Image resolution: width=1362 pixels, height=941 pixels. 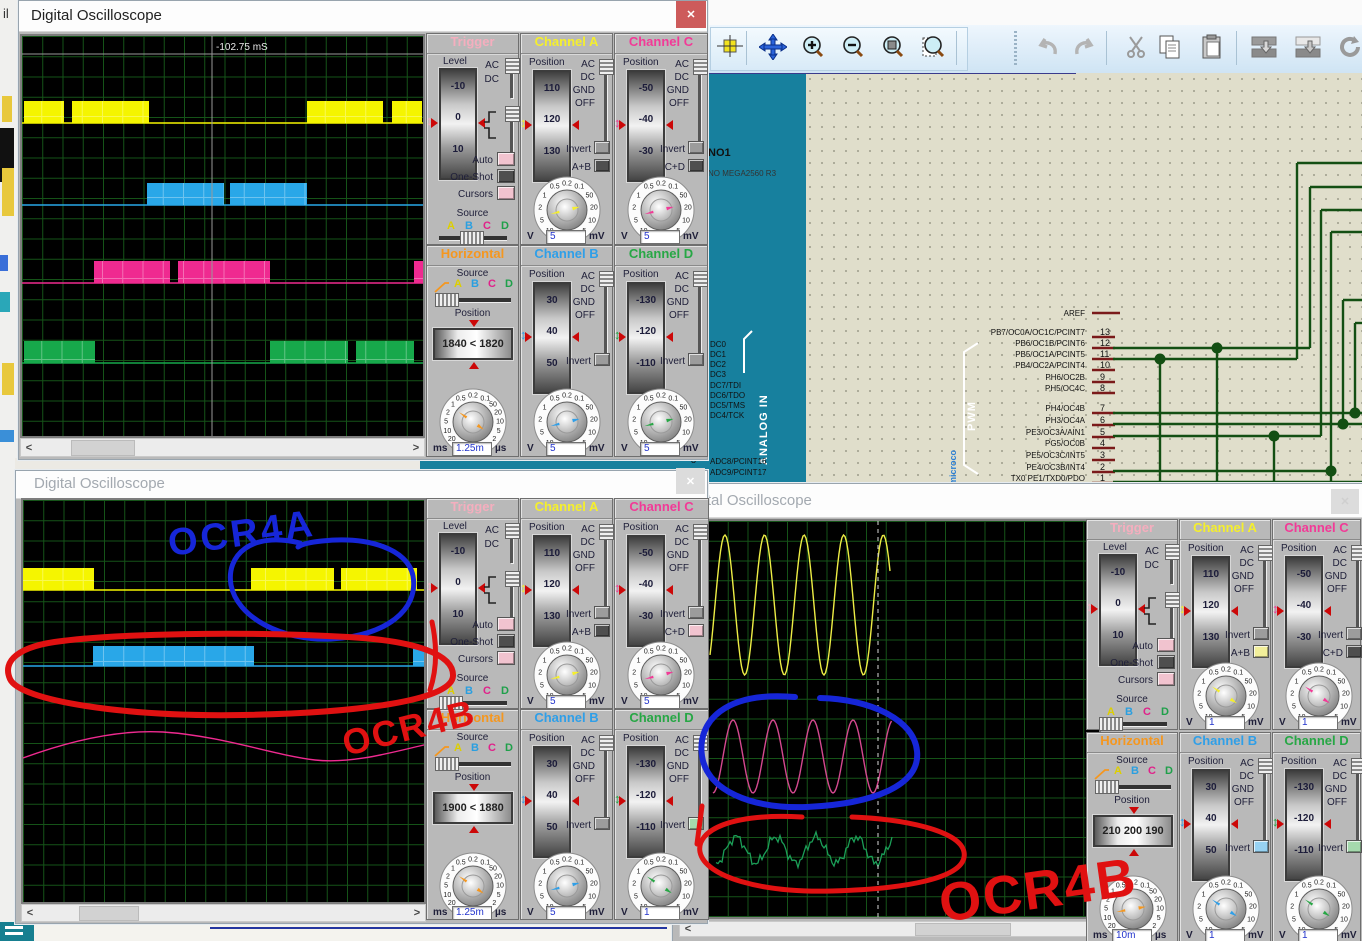 What do you see at coordinates (1084, 48) in the screenshot?
I see `redo-button` at bounding box center [1084, 48].